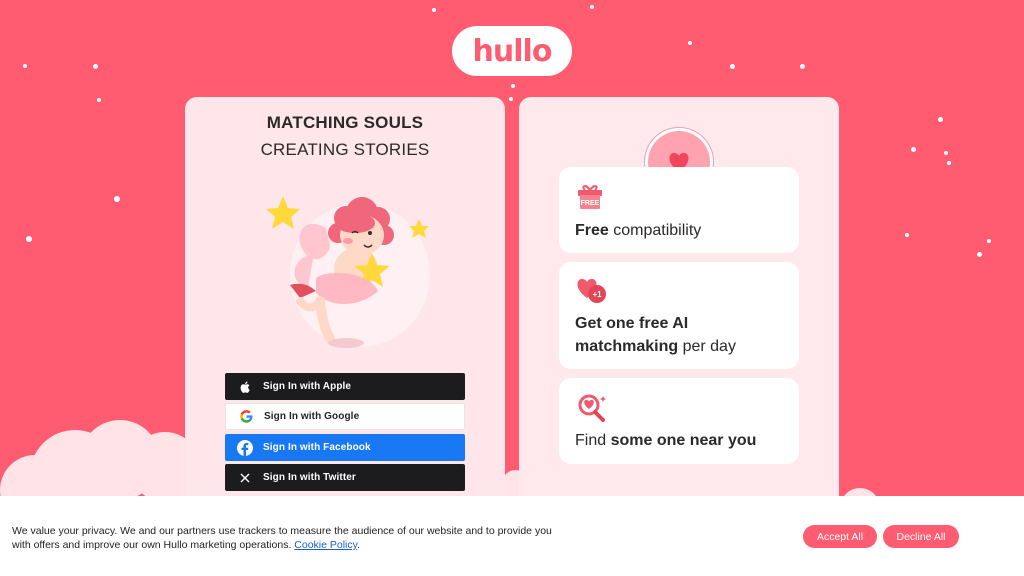  I want to click on hullo-logo: hullo, so click(512, 51).